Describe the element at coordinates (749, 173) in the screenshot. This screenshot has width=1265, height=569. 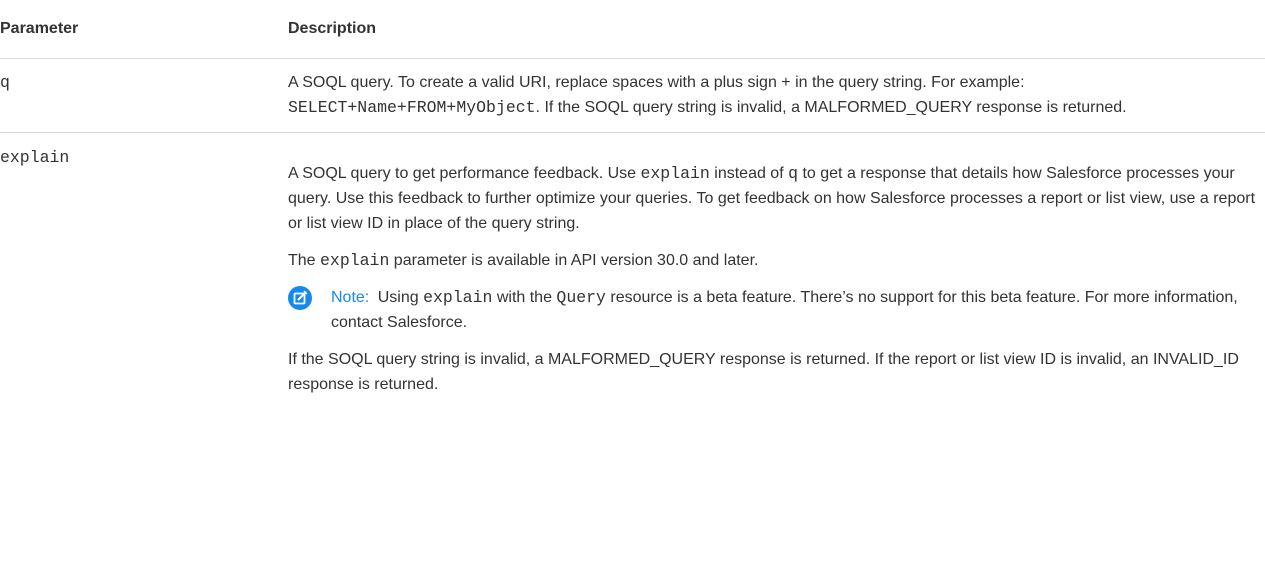
I see `explain-p1-text-b: instead of` at that location.